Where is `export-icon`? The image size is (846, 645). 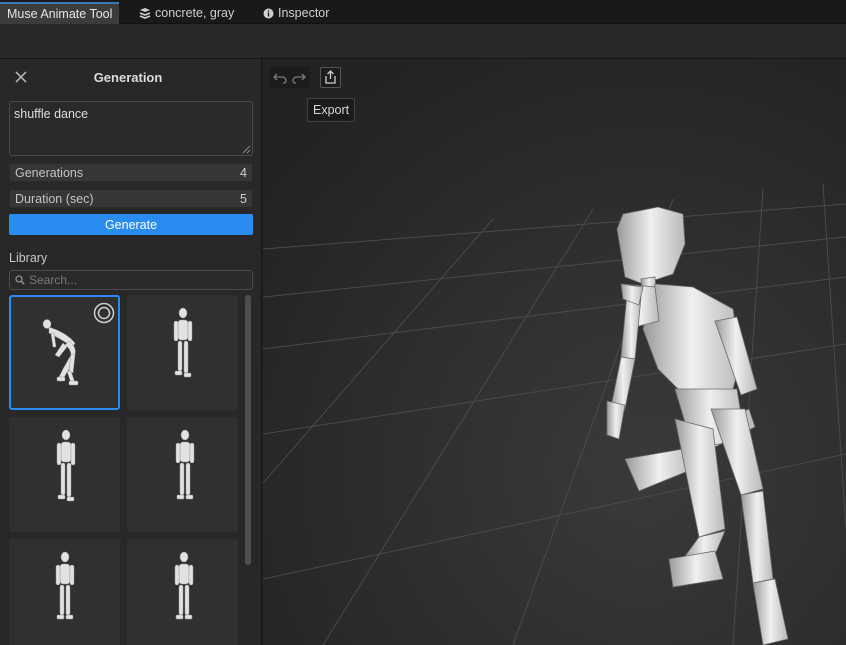 export-icon is located at coordinates (330, 77).